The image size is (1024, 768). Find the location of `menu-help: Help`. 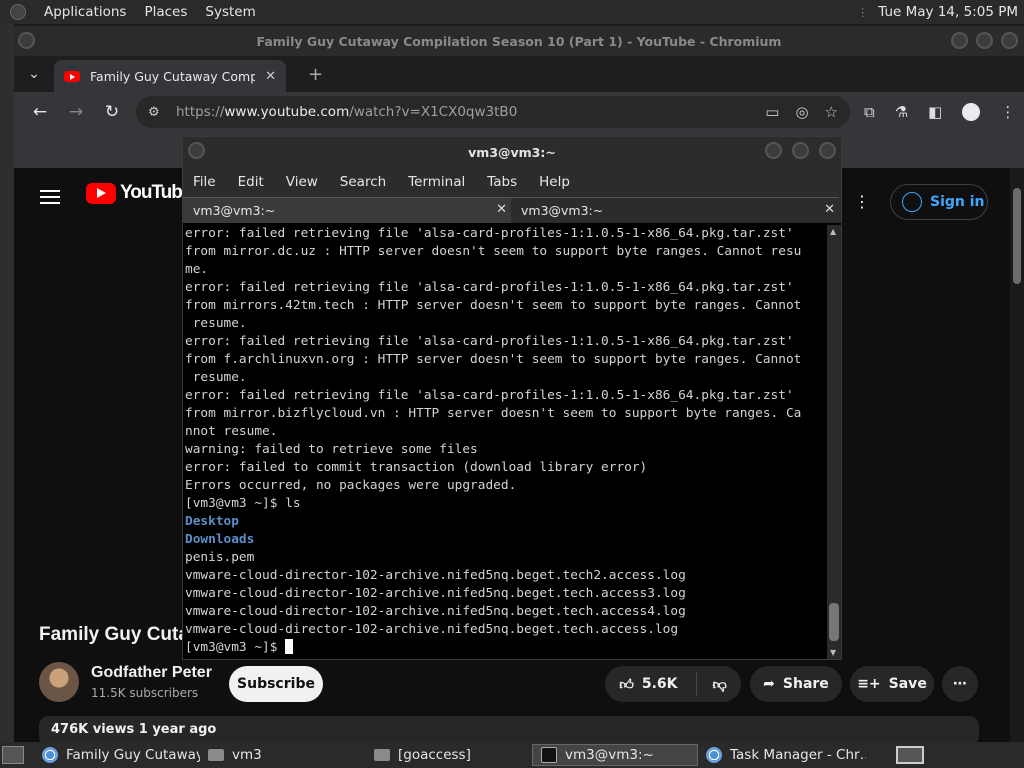

menu-help: Help is located at coordinates (554, 182).